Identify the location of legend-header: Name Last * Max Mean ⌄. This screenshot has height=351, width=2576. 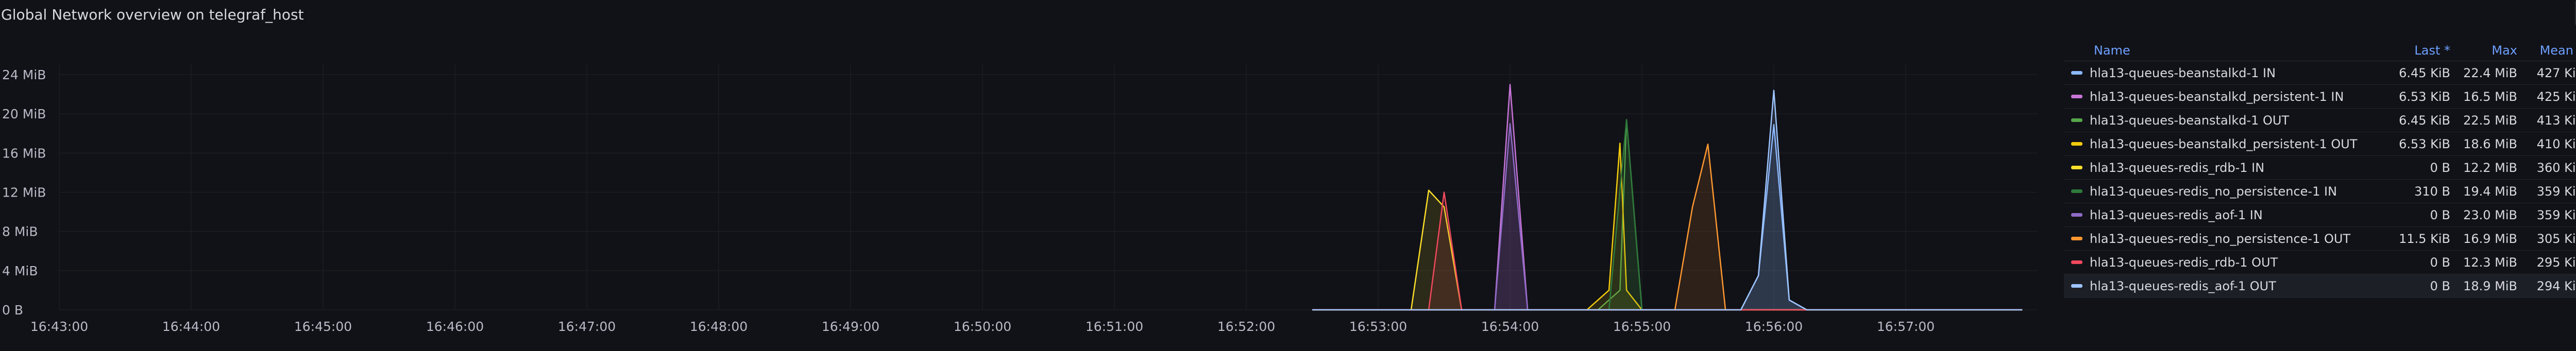
(2320, 50).